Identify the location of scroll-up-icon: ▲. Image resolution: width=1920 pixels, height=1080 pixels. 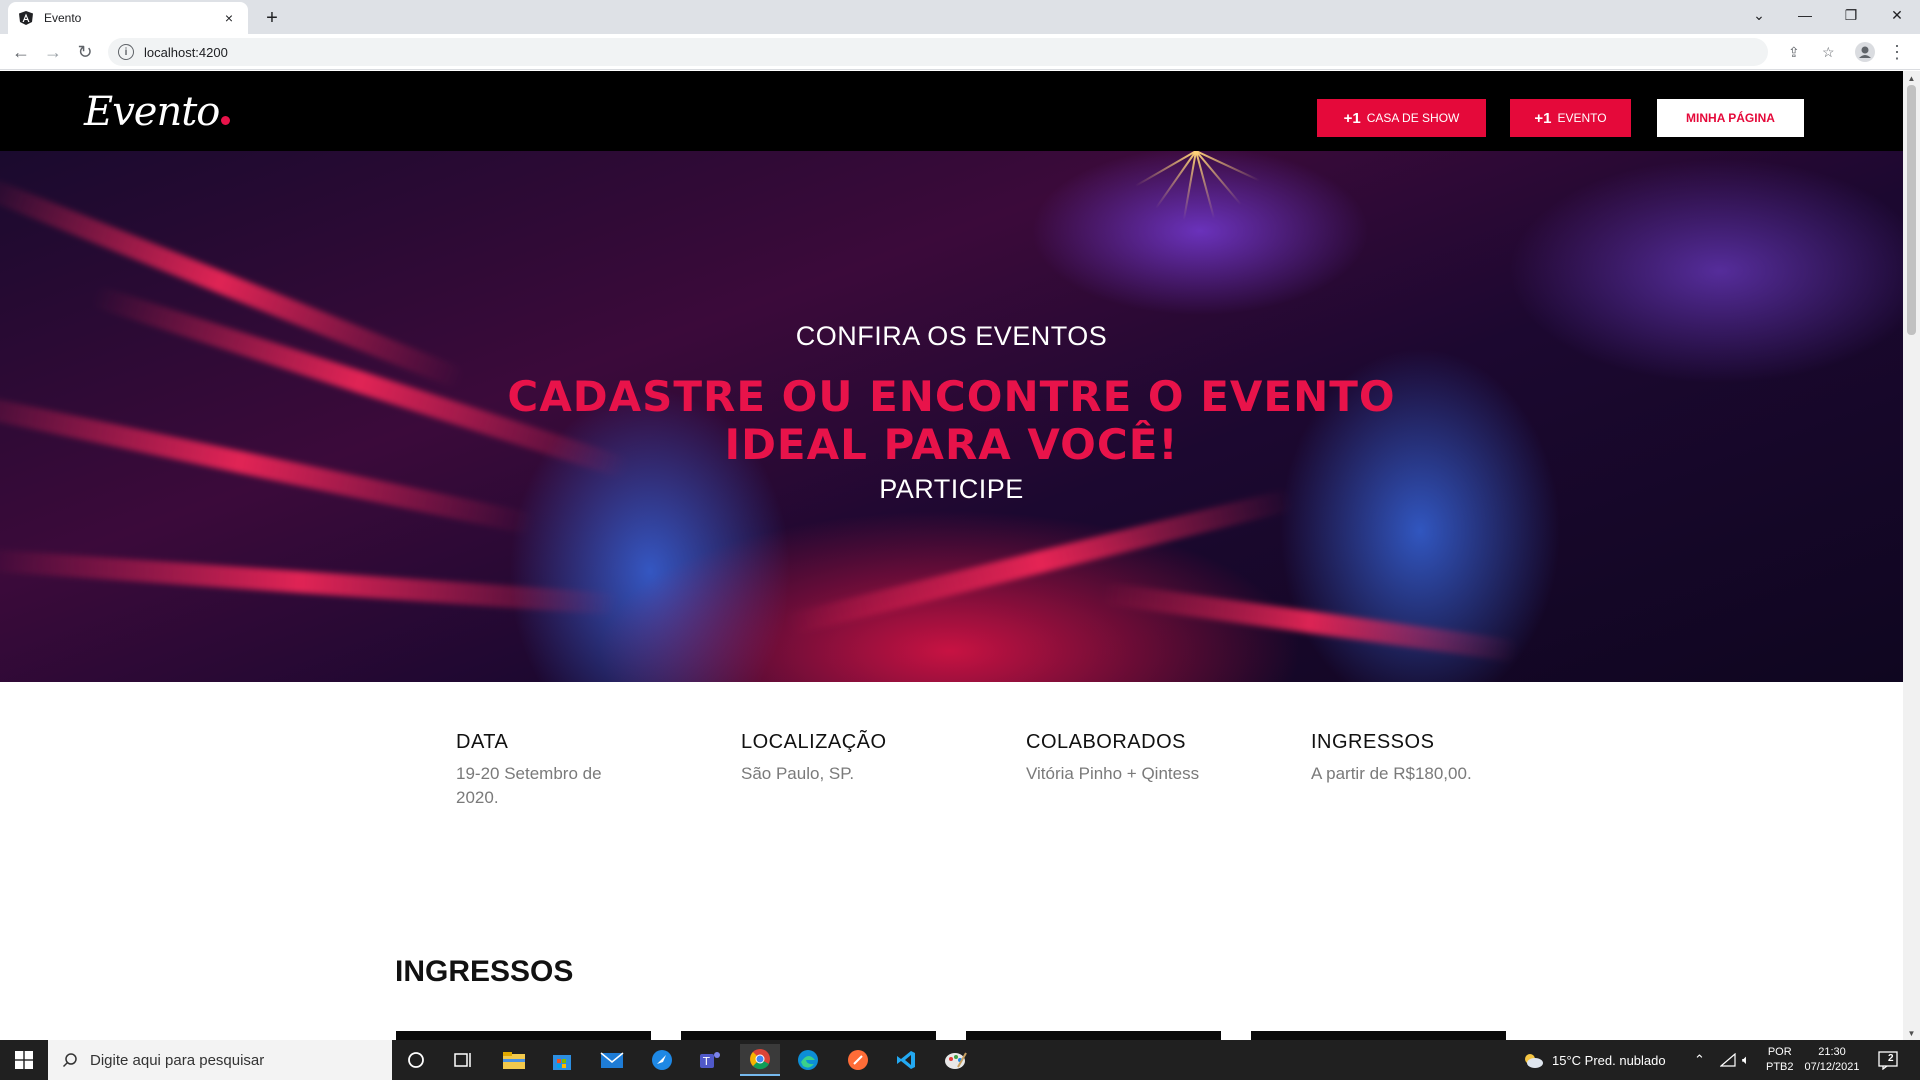
(1911, 78).